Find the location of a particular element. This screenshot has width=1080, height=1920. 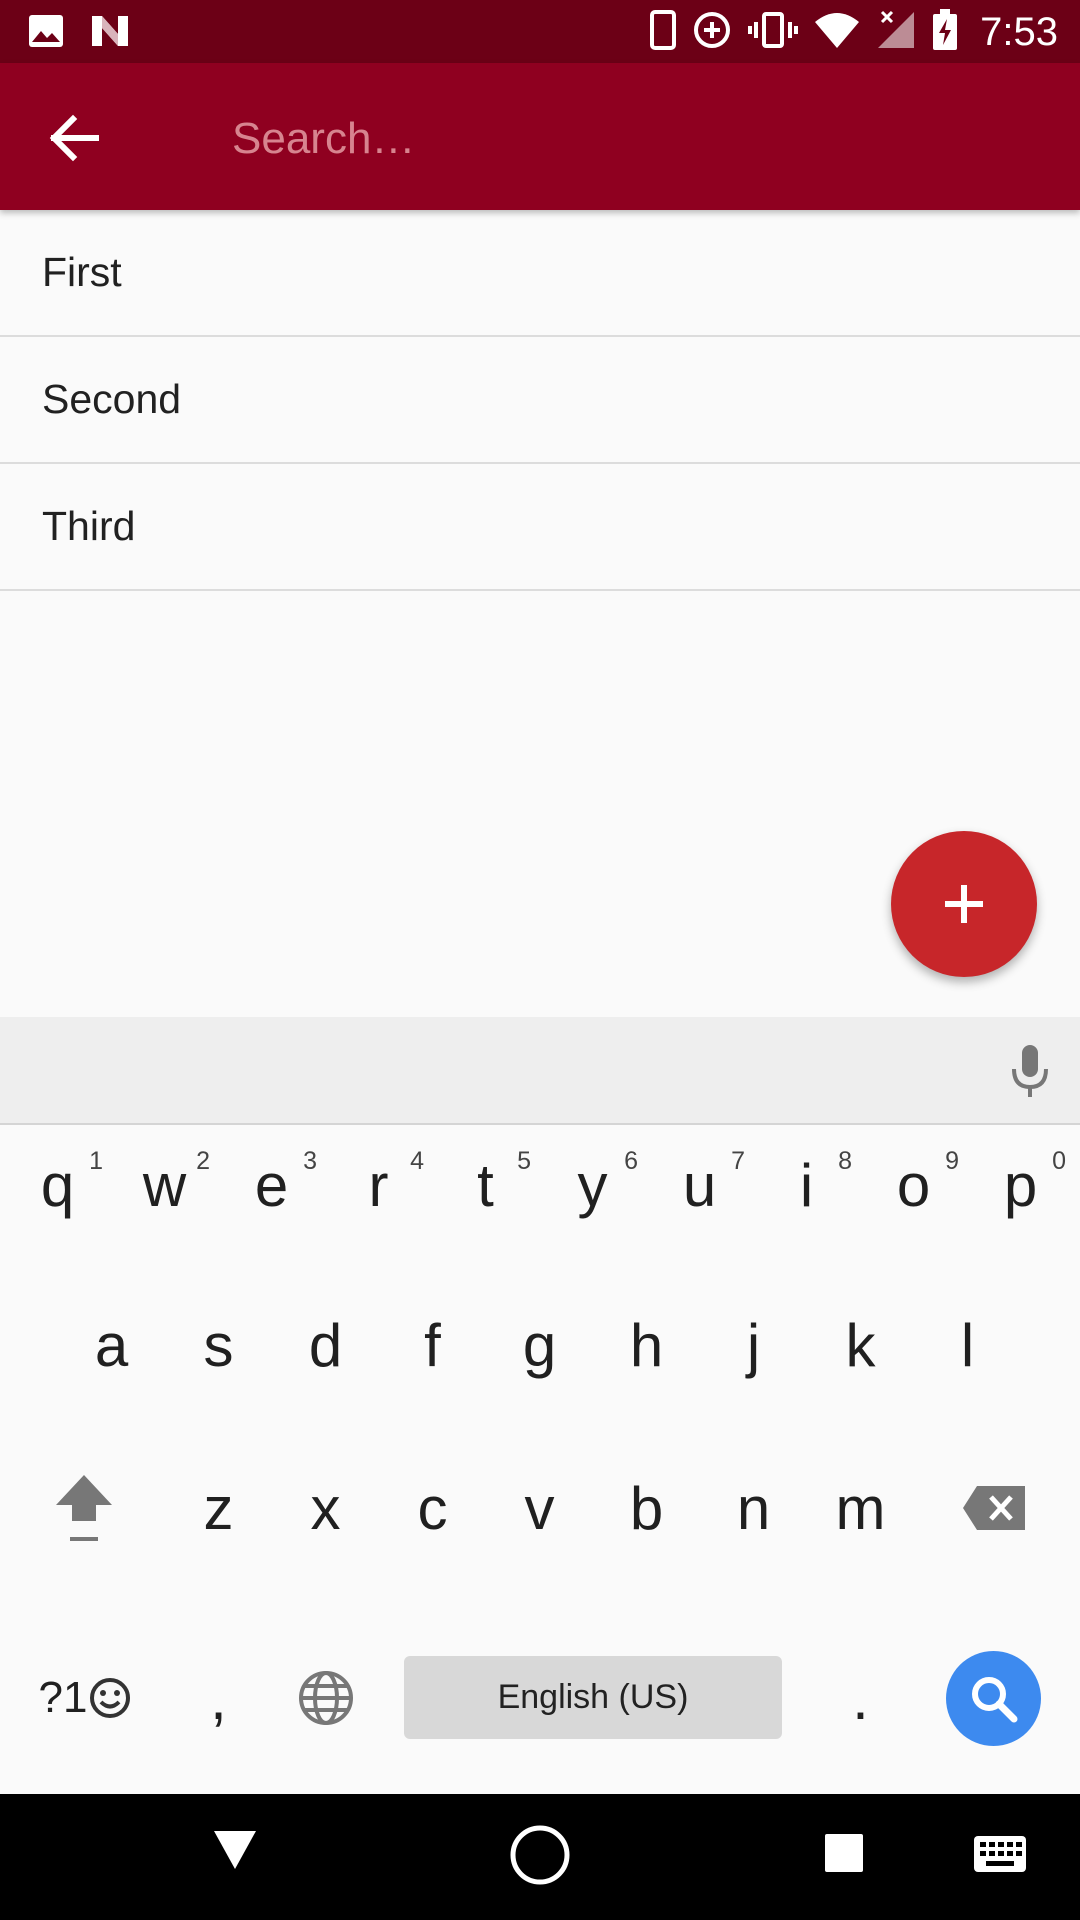

key-y: y6 is located at coordinates (592, 1185).